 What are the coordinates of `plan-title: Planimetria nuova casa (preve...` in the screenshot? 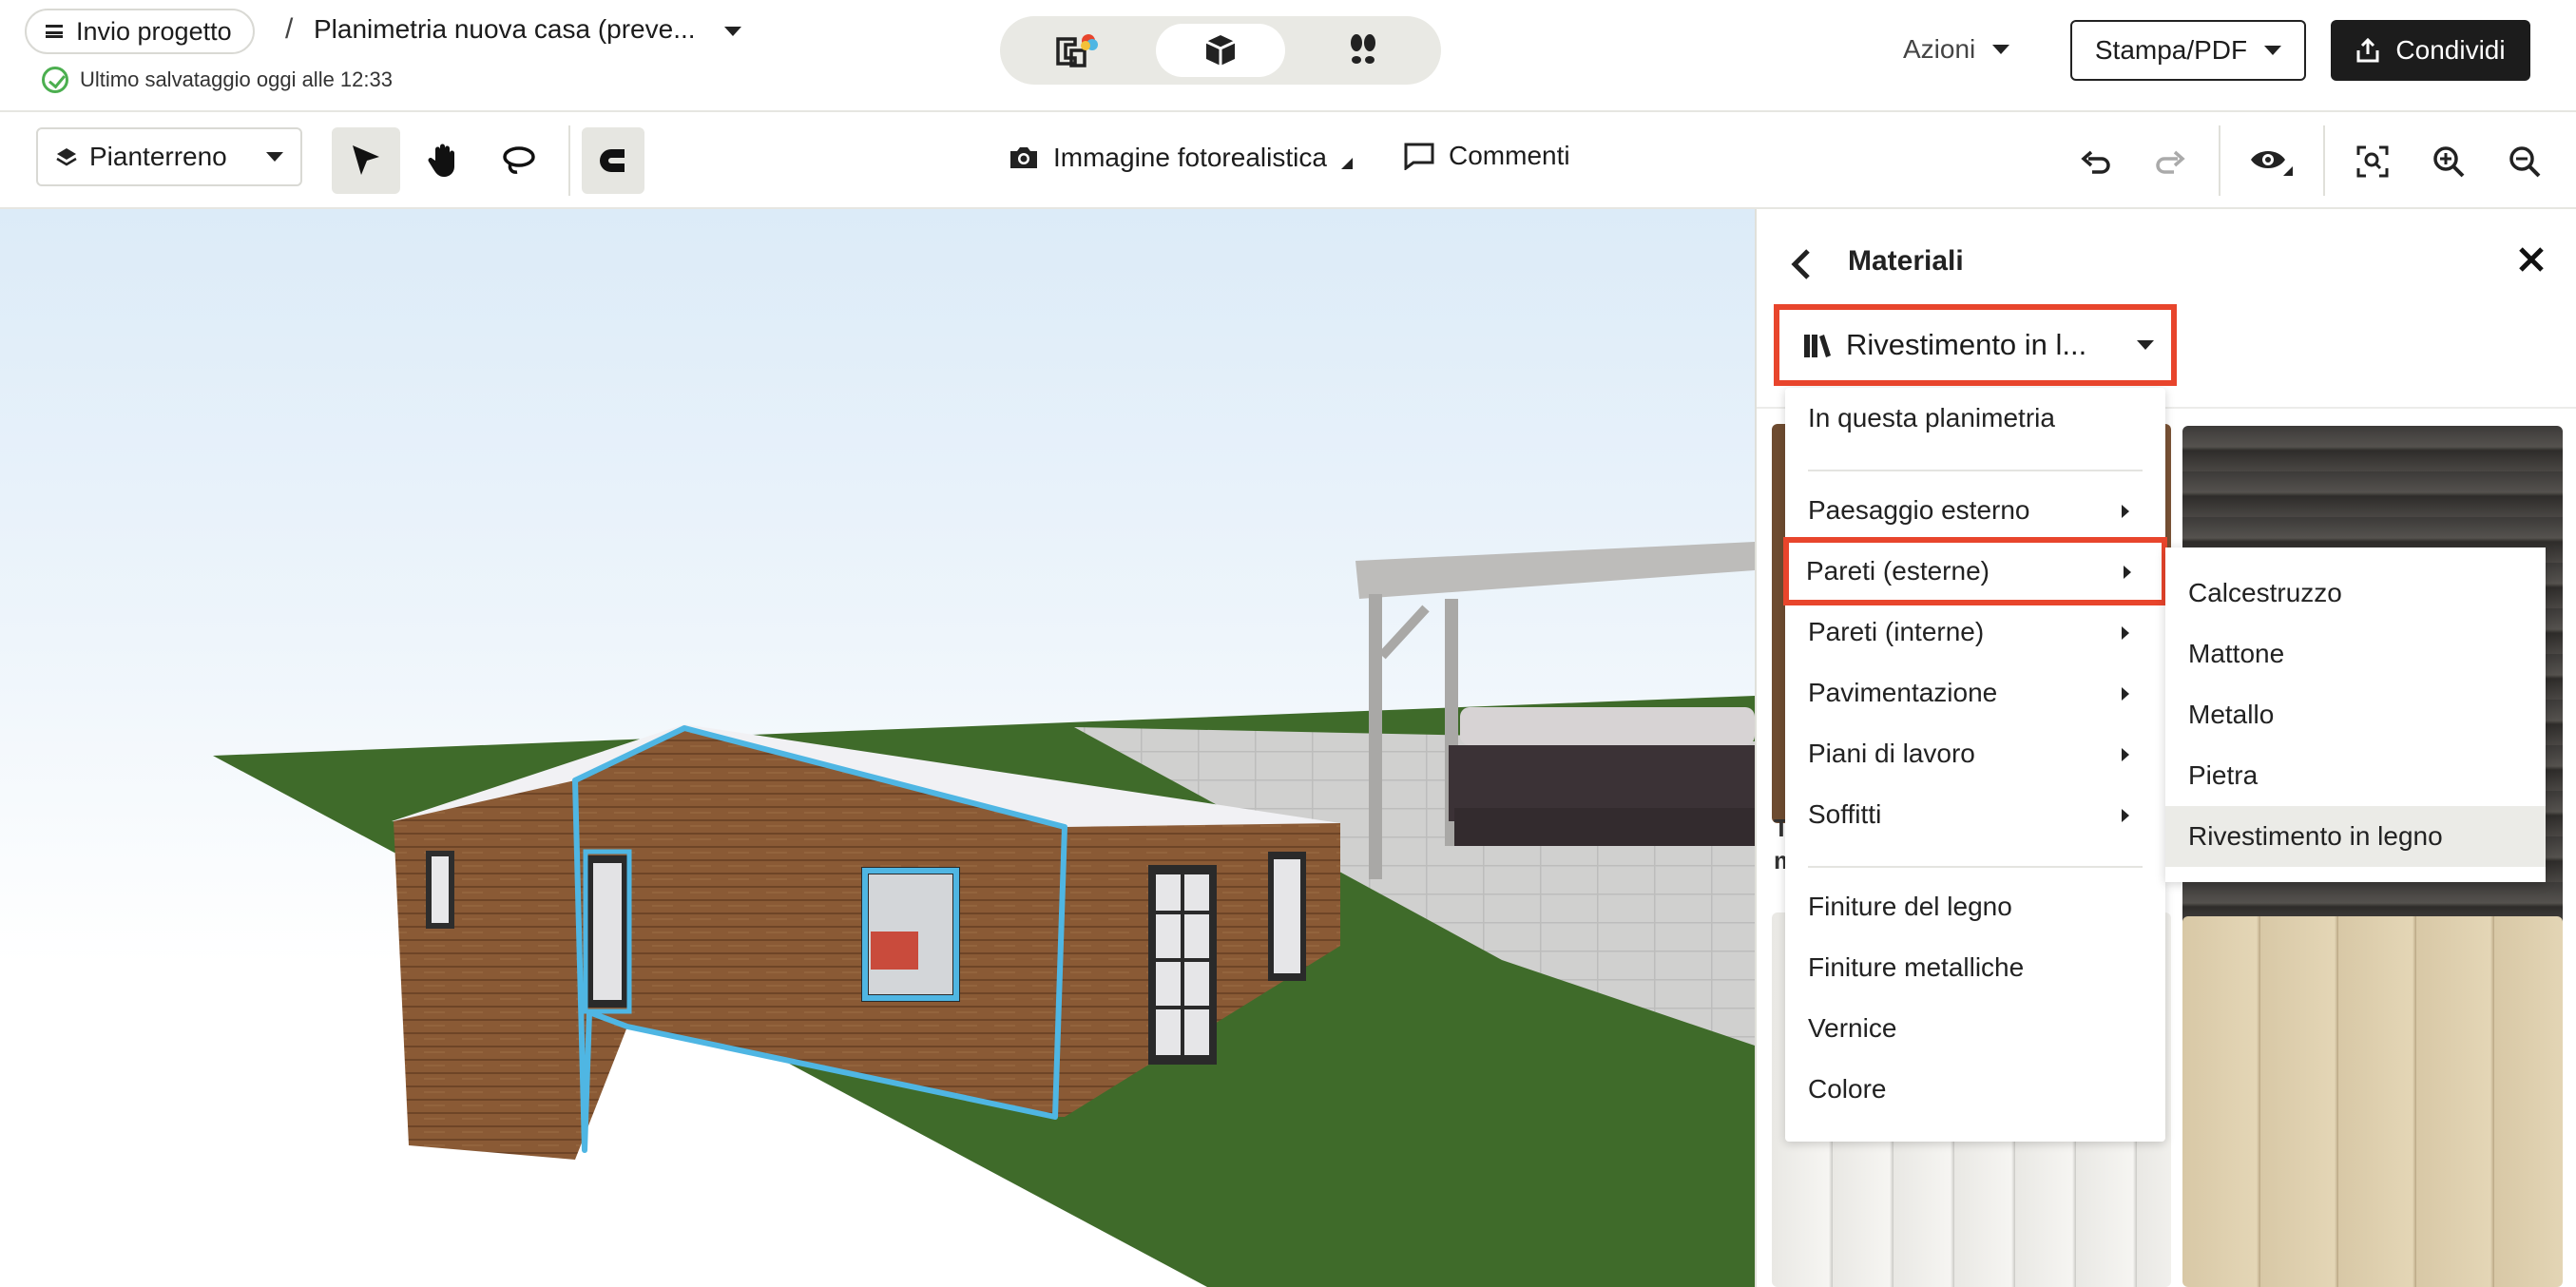 It's located at (505, 29).